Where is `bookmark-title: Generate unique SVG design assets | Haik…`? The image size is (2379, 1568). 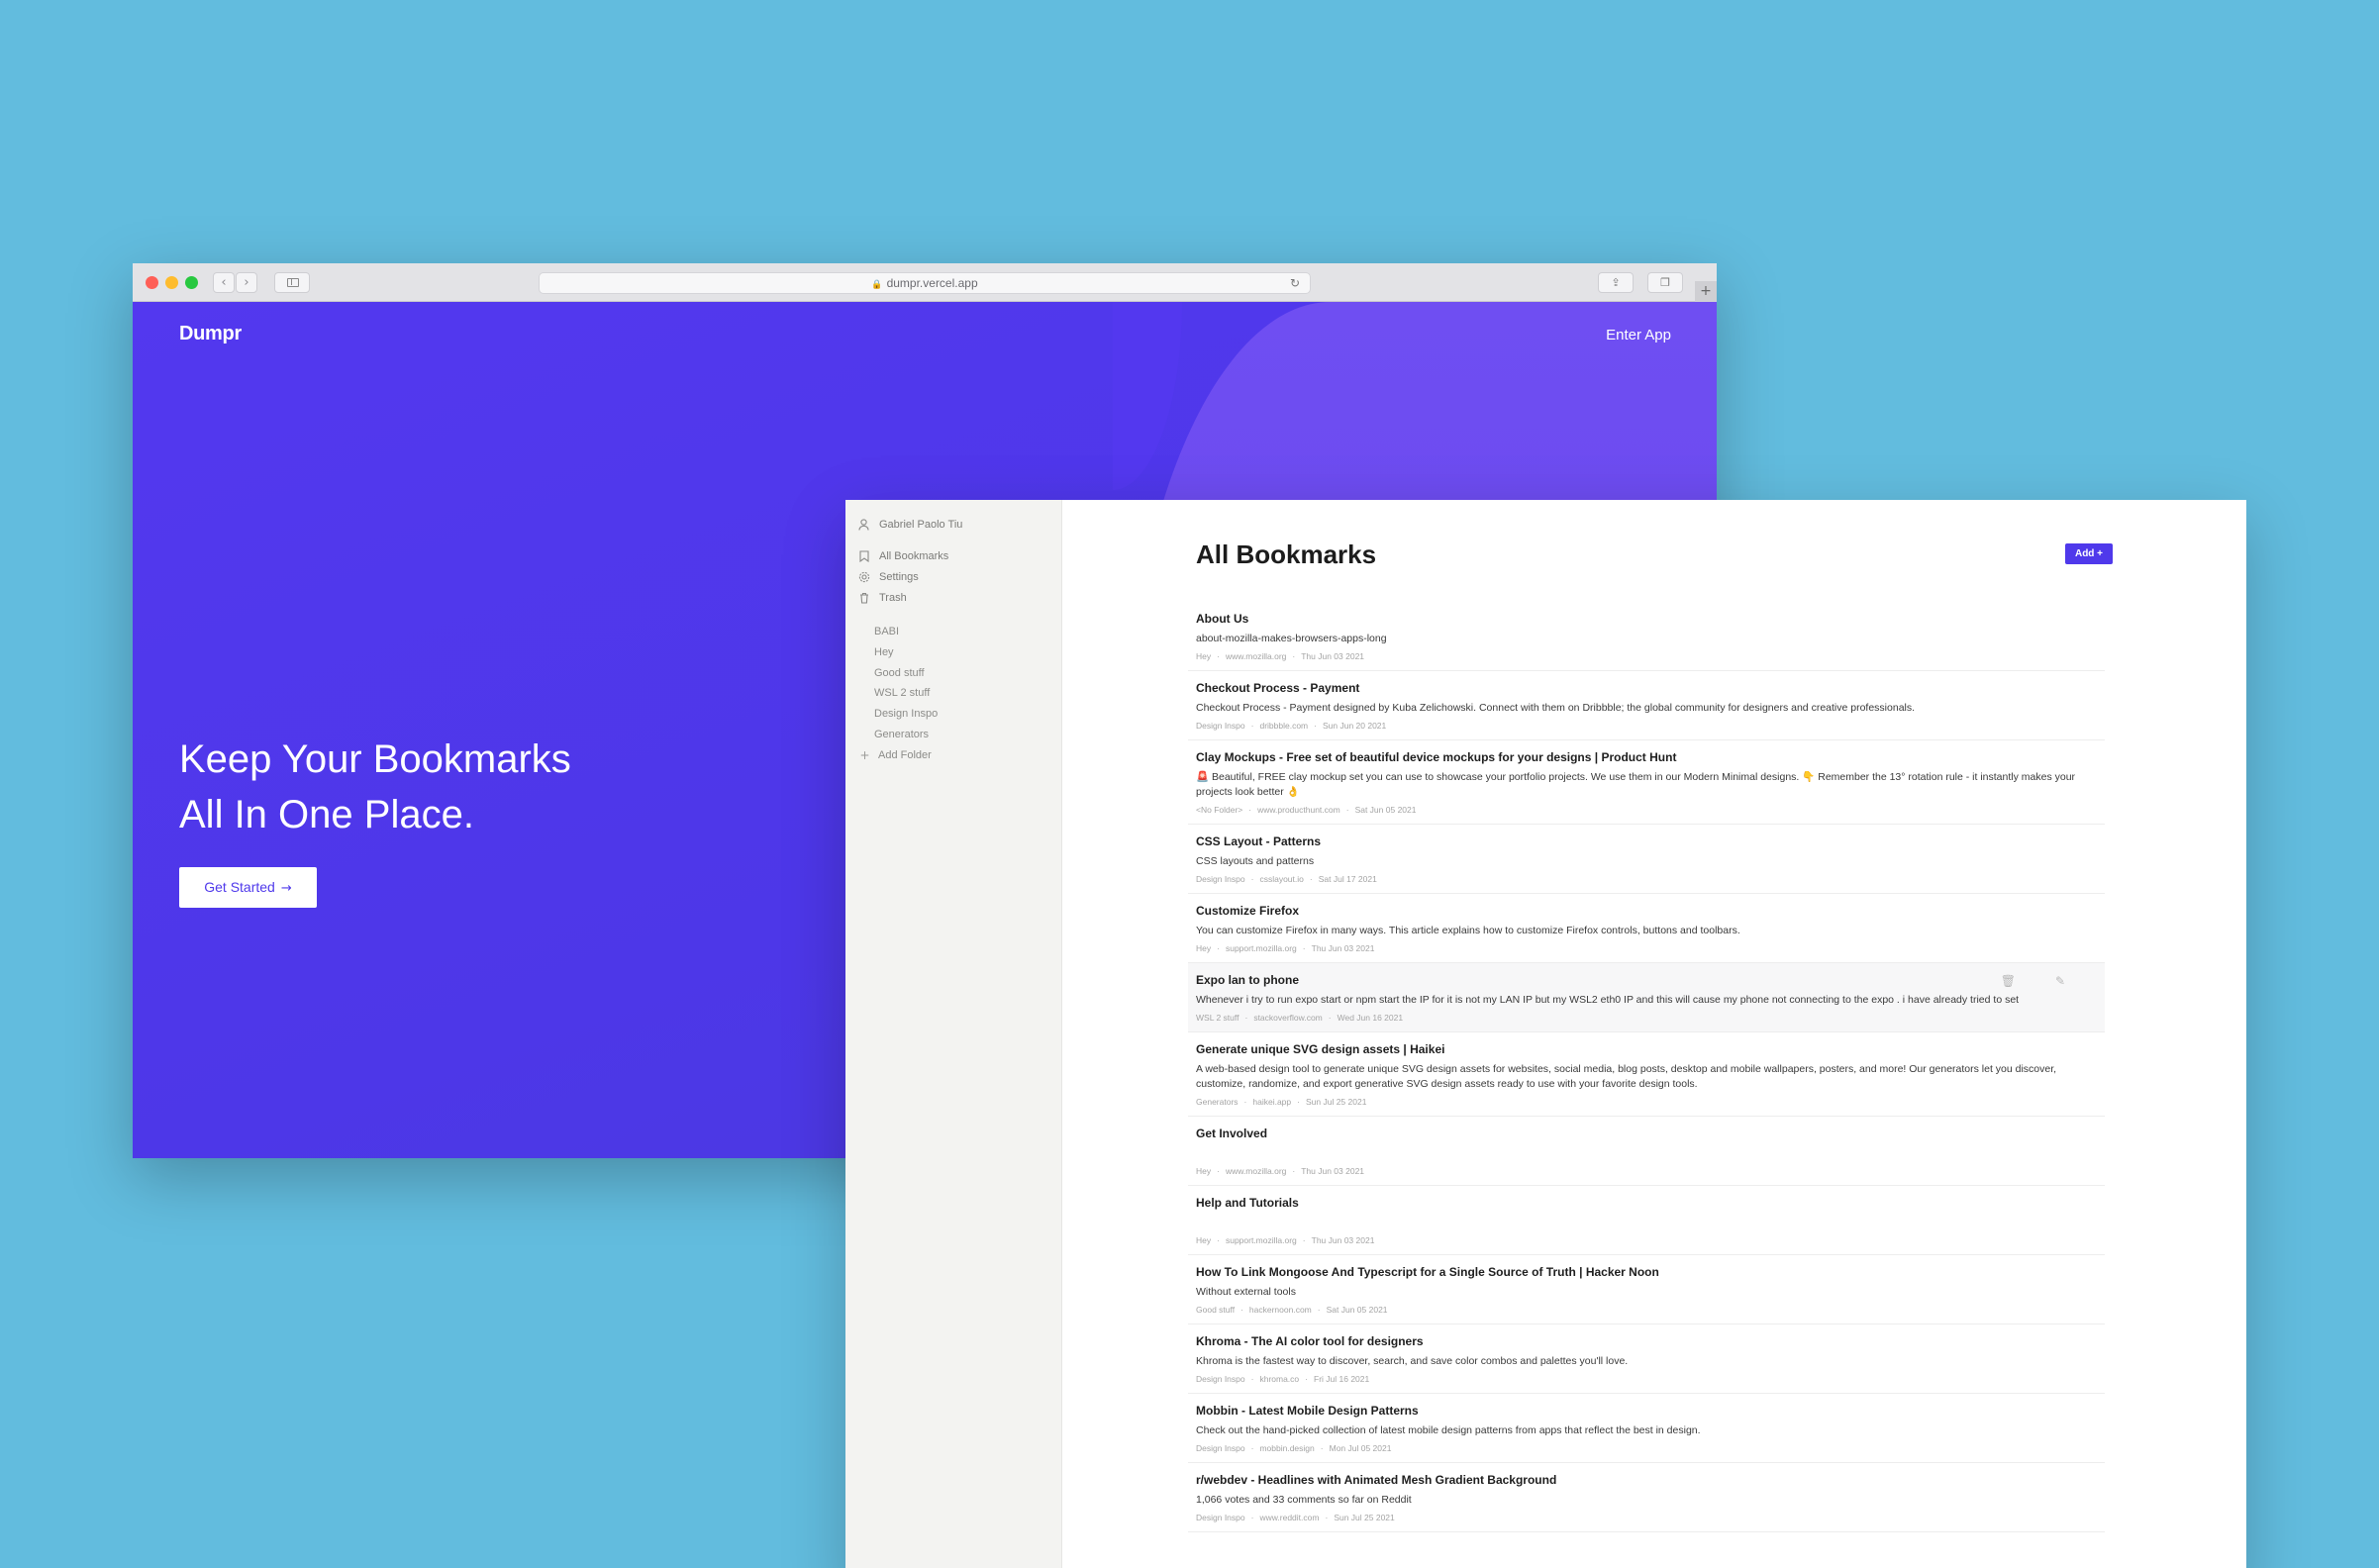
bookmark-title: Generate unique SVG design assets | Haik… is located at coordinates (1646, 1049).